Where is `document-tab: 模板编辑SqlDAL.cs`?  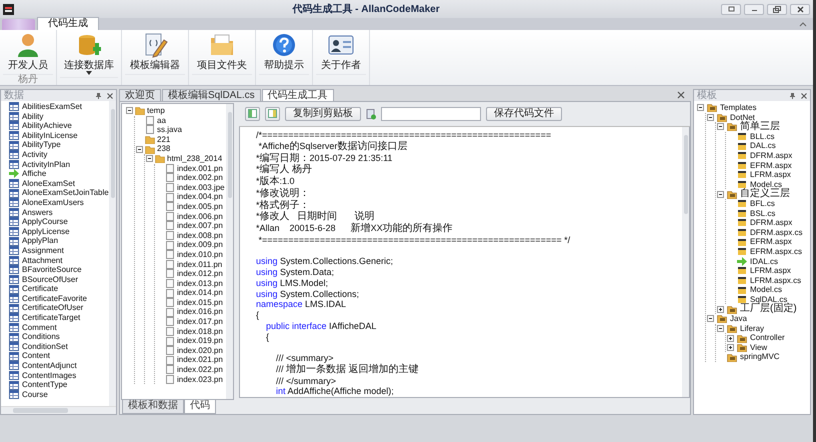
document-tab: 模板编辑SqlDAL.cs is located at coordinates (211, 95).